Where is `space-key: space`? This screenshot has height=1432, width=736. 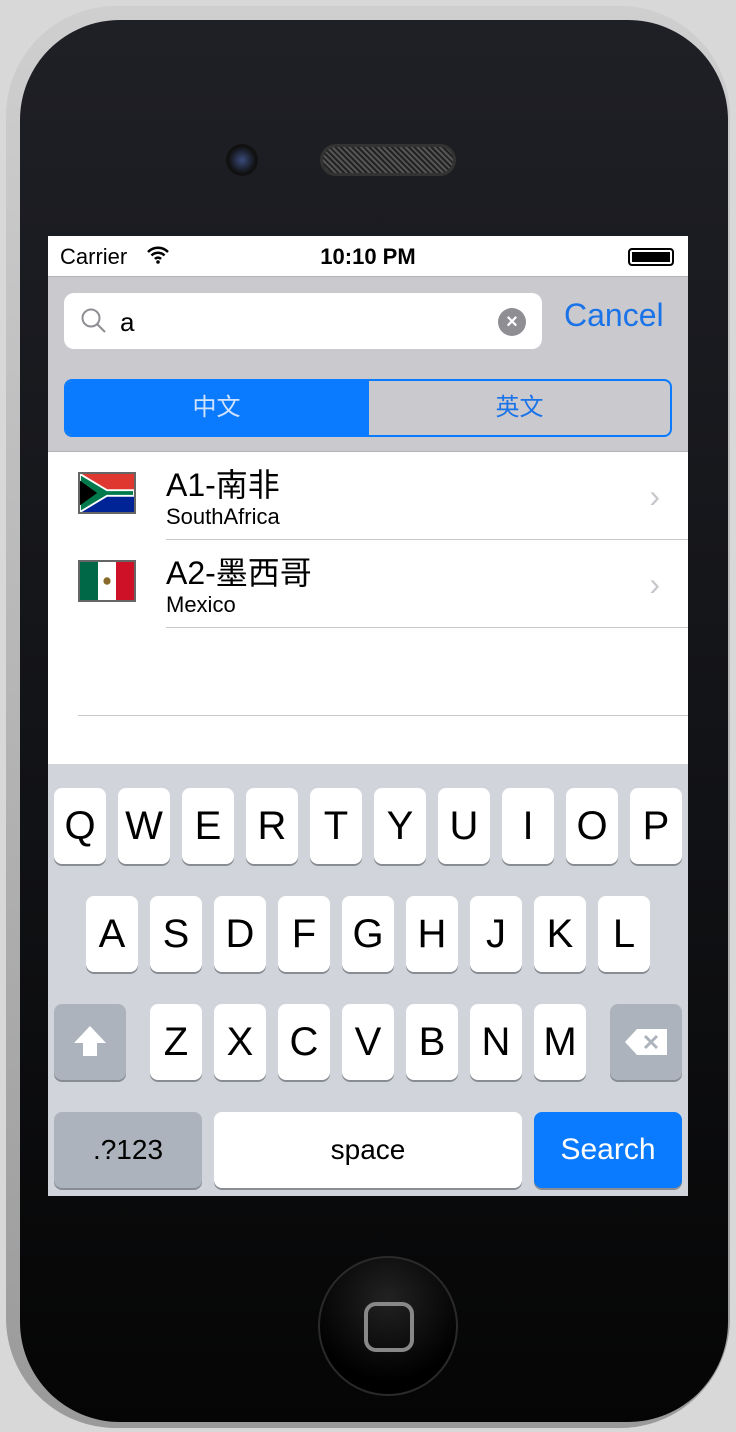 space-key: space is located at coordinates (368, 1150).